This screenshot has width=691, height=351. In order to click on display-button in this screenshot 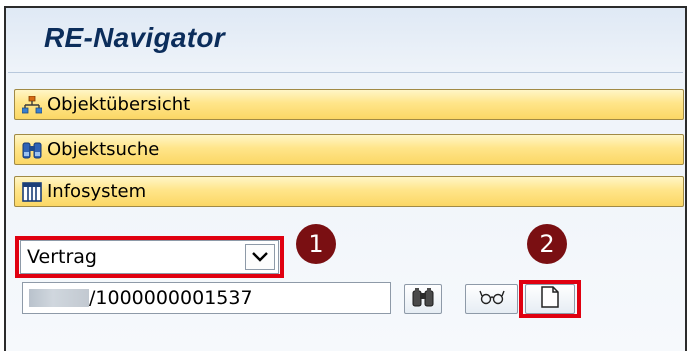, I will do `click(491, 299)`.